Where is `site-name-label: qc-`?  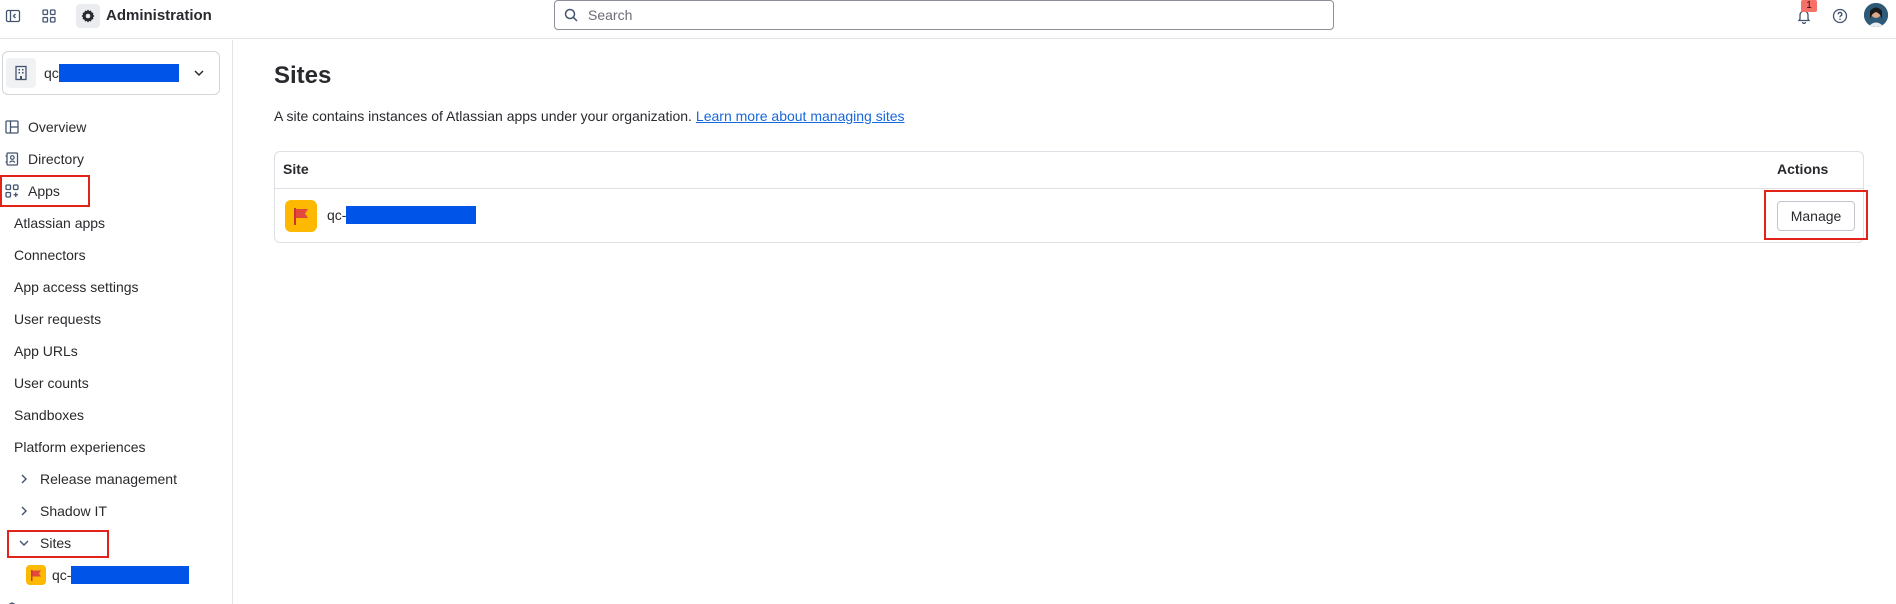
site-name-label: qc- is located at coordinates (337, 215).